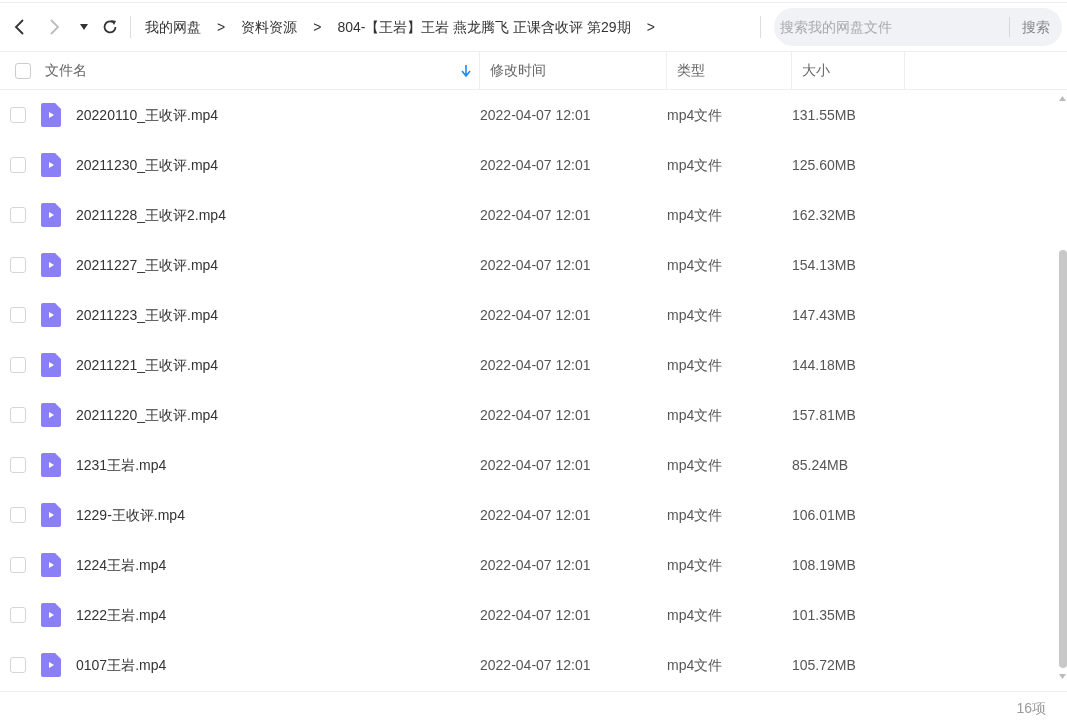  Describe the element at coordinates (691, 70) in the screenshot. I see `column-header: 类型` at that location.